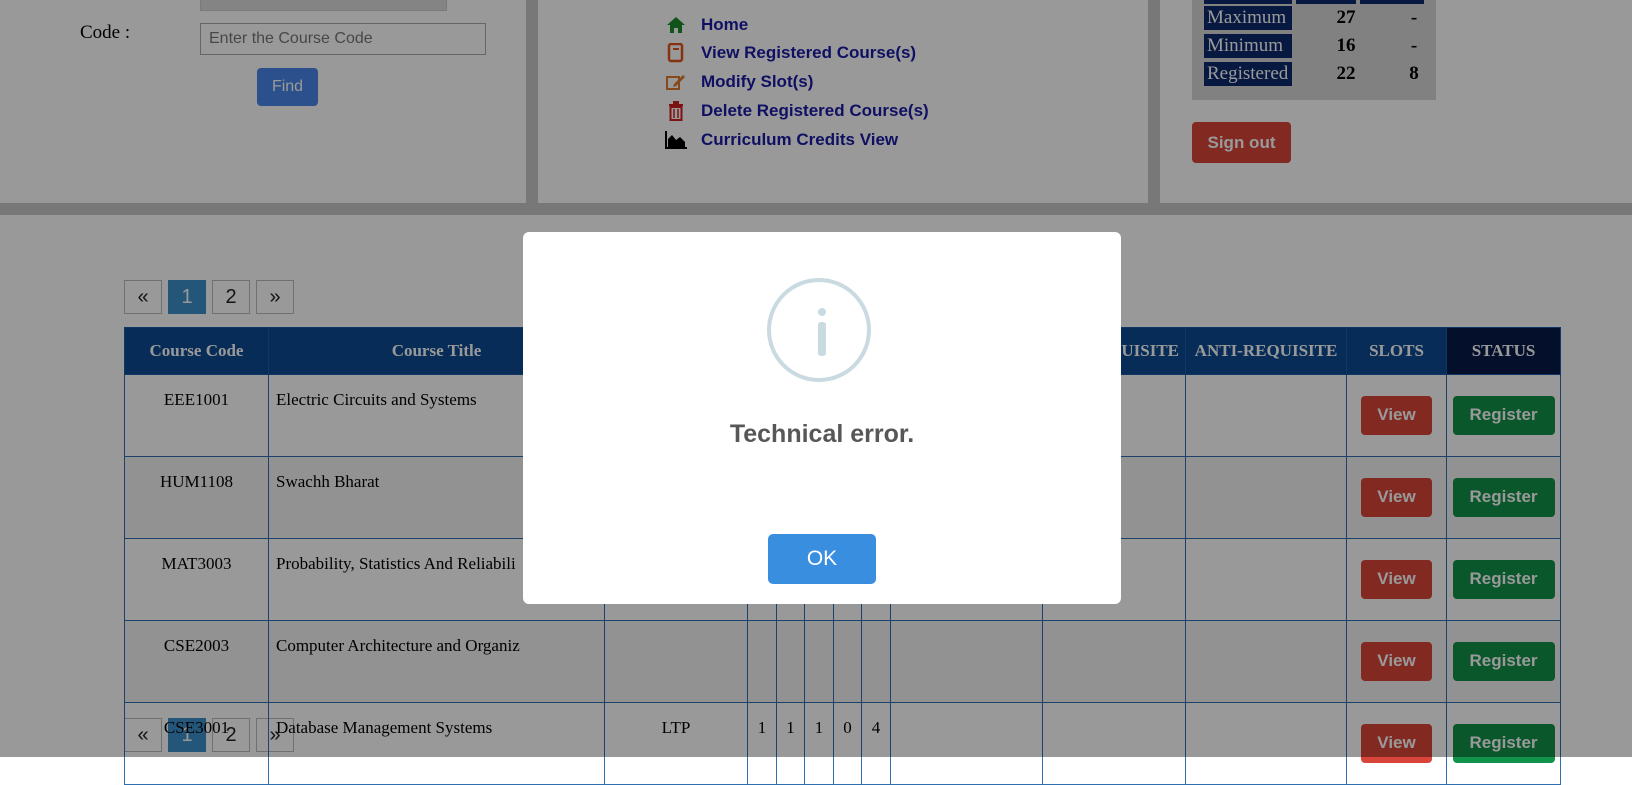 Image resolution: width=1632 pixels, height=785 pixels. What do you see at coordinates (819, 330) in the screenshot?
I see `info-icon` at bounding box center [819, 330].